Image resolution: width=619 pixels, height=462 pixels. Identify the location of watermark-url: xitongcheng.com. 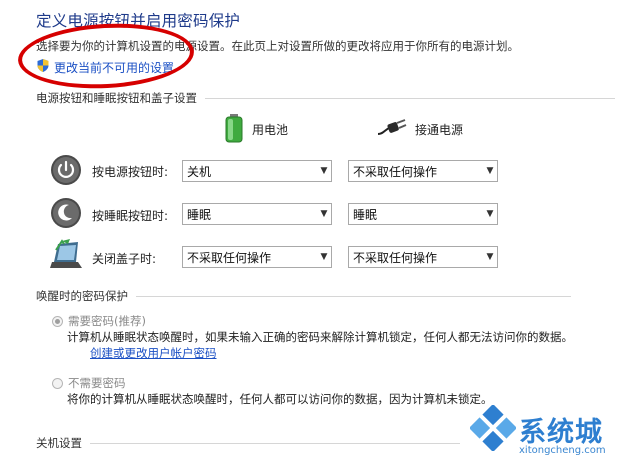
(562, 450).